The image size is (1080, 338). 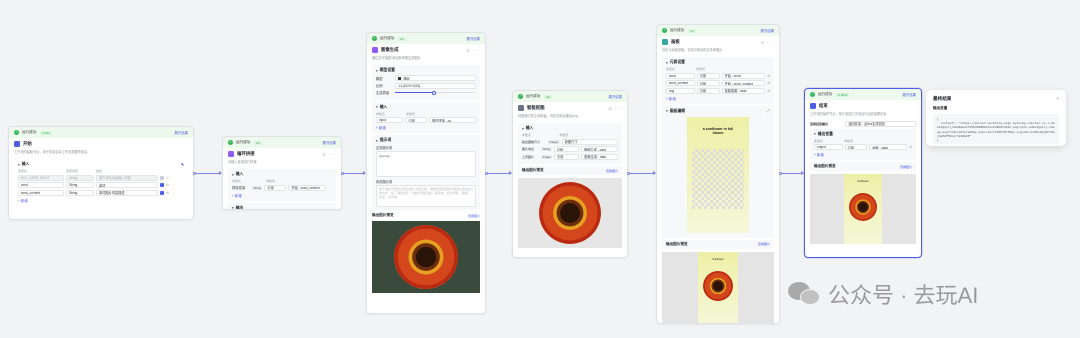 I want to click on quality-slider, so click(x=435, y=92).